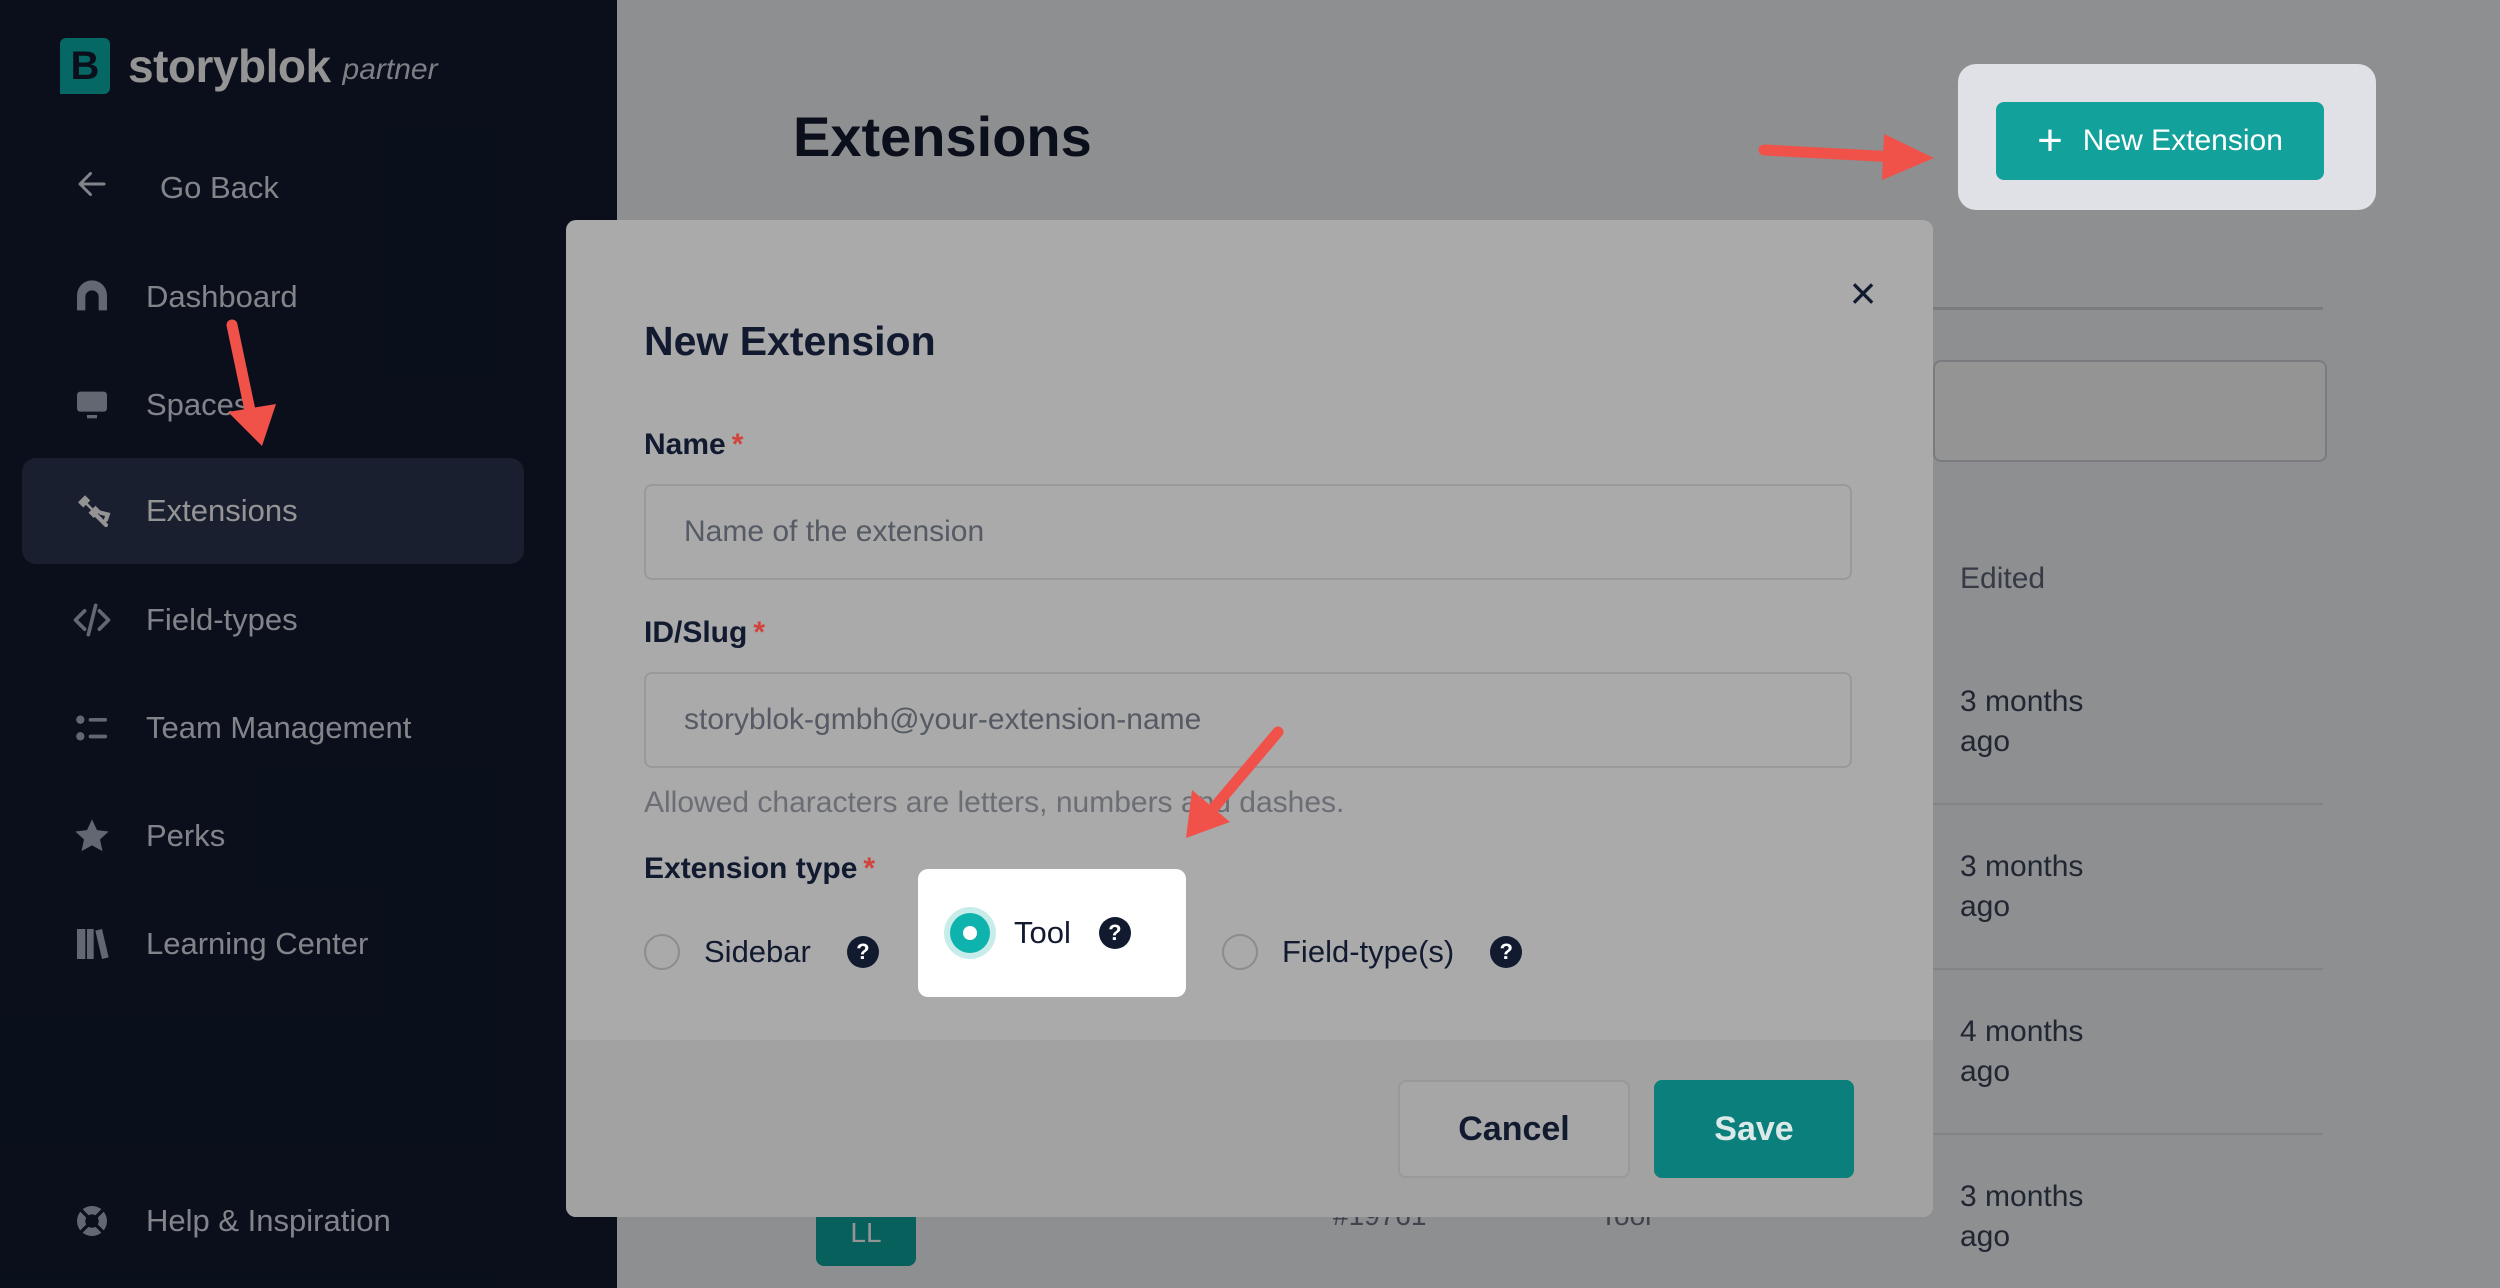 This screenshot has height=1288, width=2500. I want to click on radio-selected-icon, so click(970, 933).